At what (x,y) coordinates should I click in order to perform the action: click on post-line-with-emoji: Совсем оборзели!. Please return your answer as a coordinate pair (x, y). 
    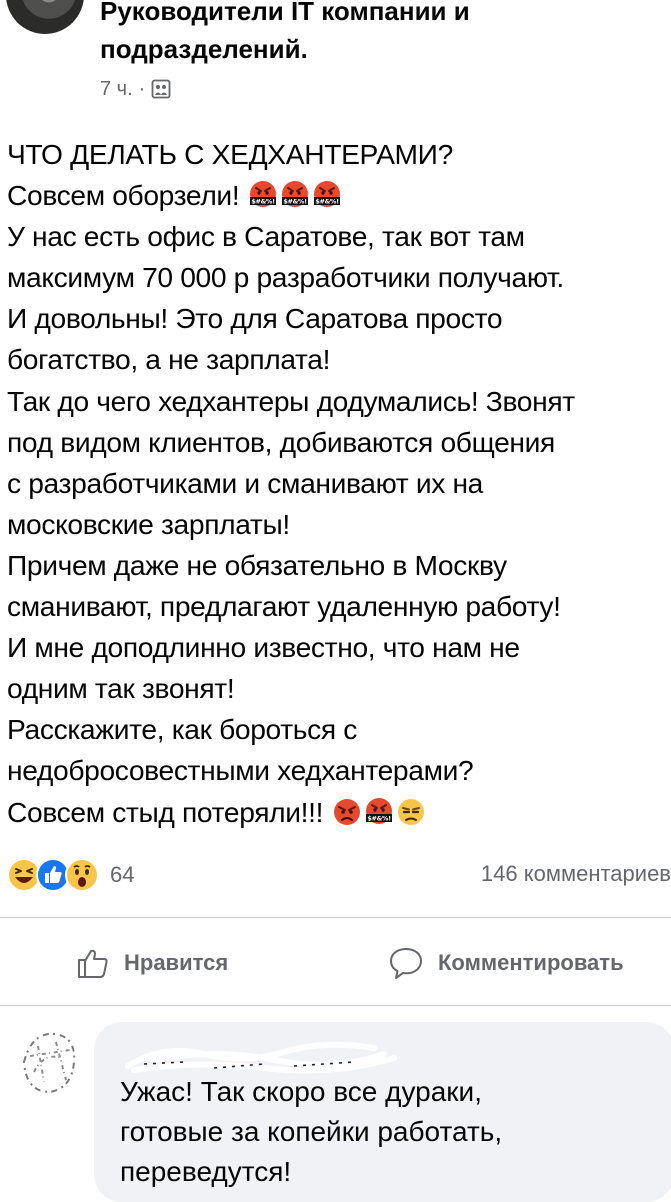
    Looking at the image, I should click on (339, 195).